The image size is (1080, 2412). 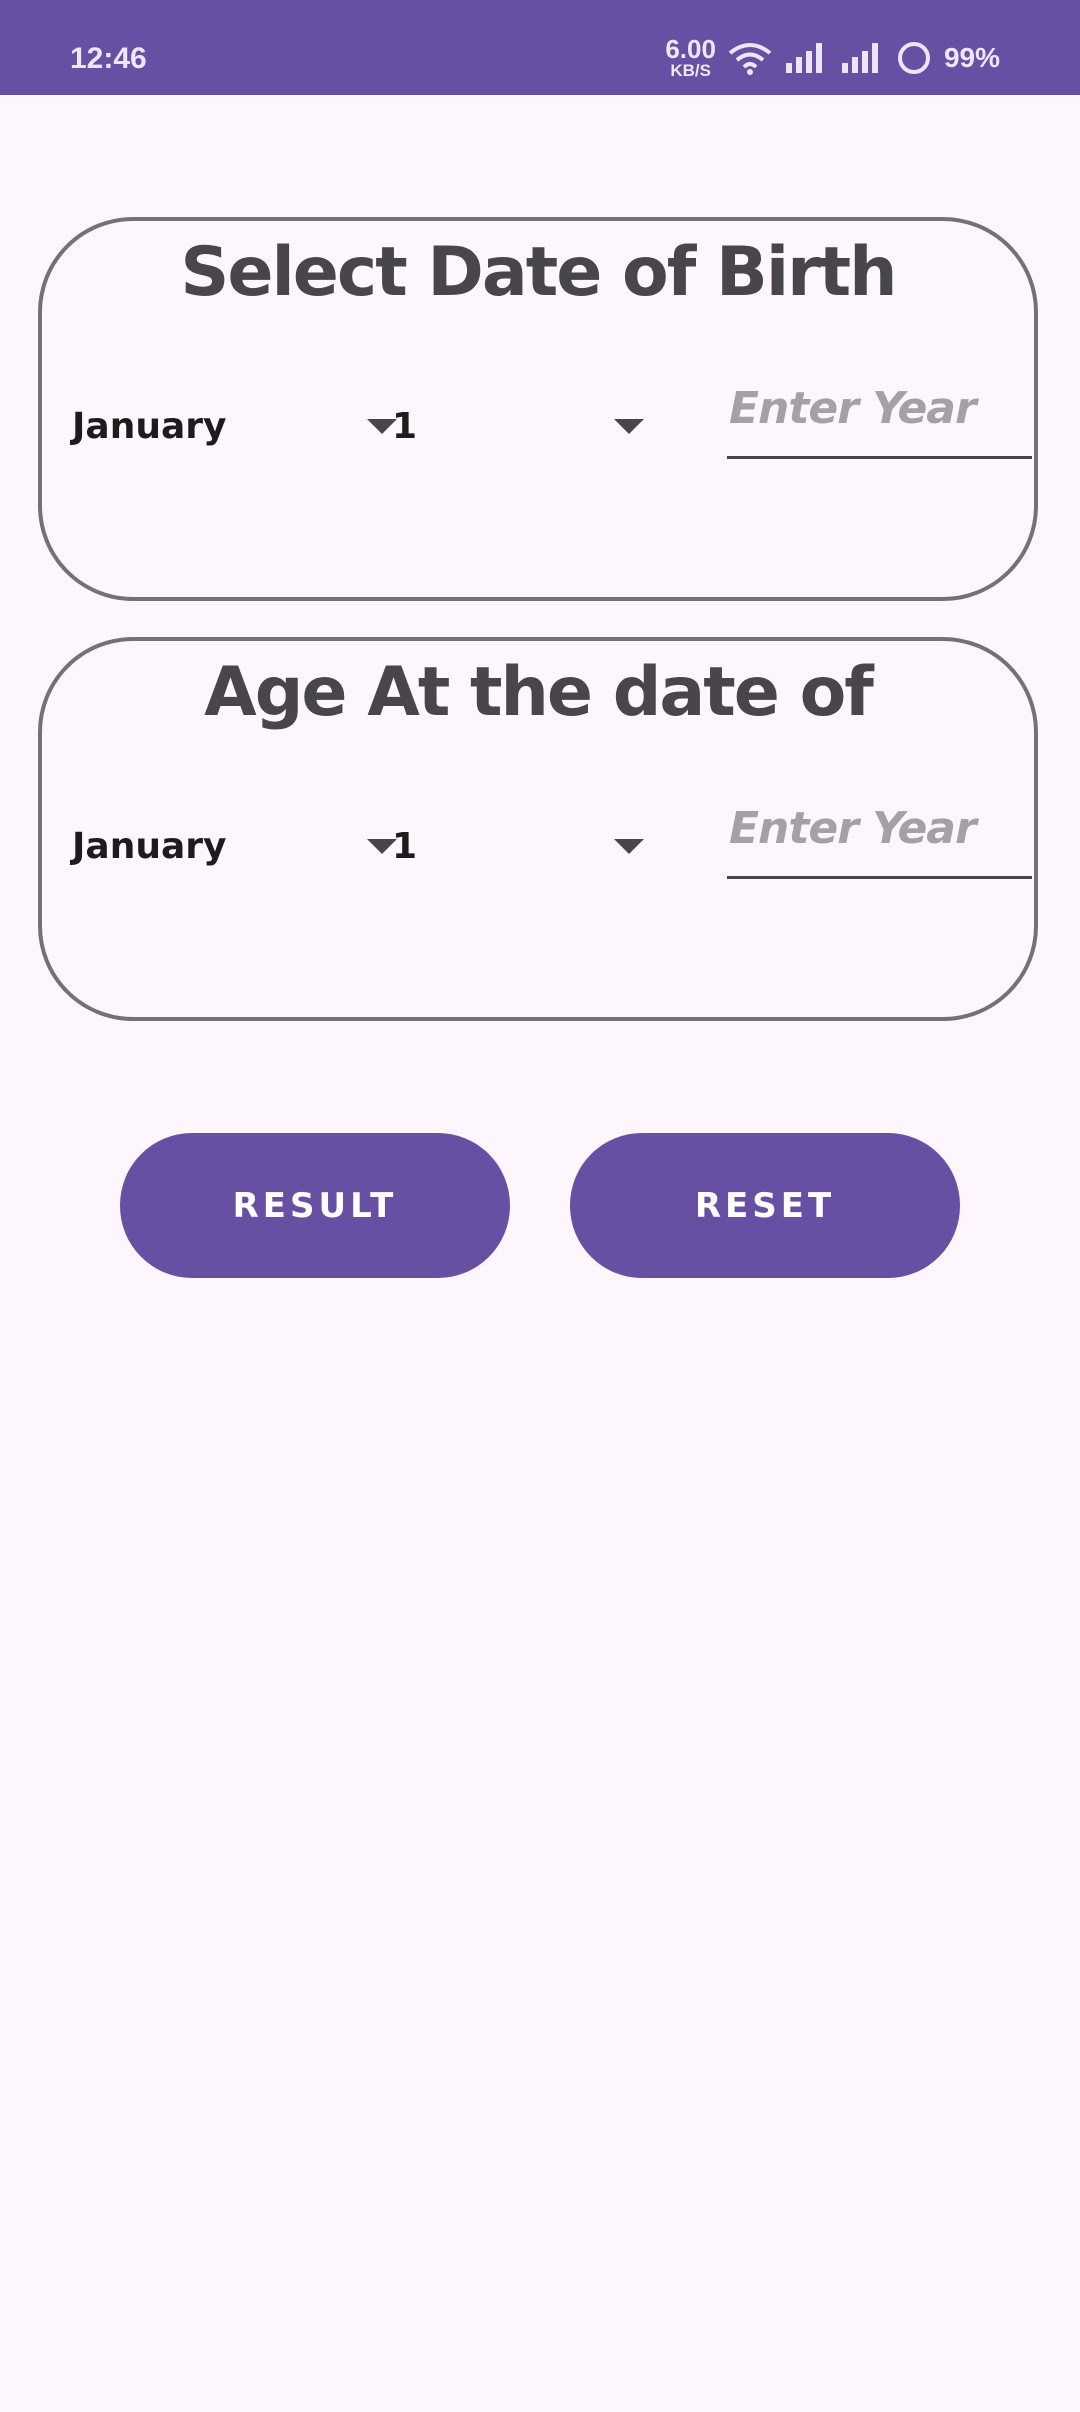 What do you see at coordinates (537, 846) in the screenshot?
I see `age-day-spinner: 1` at bounding box center [537, 846].